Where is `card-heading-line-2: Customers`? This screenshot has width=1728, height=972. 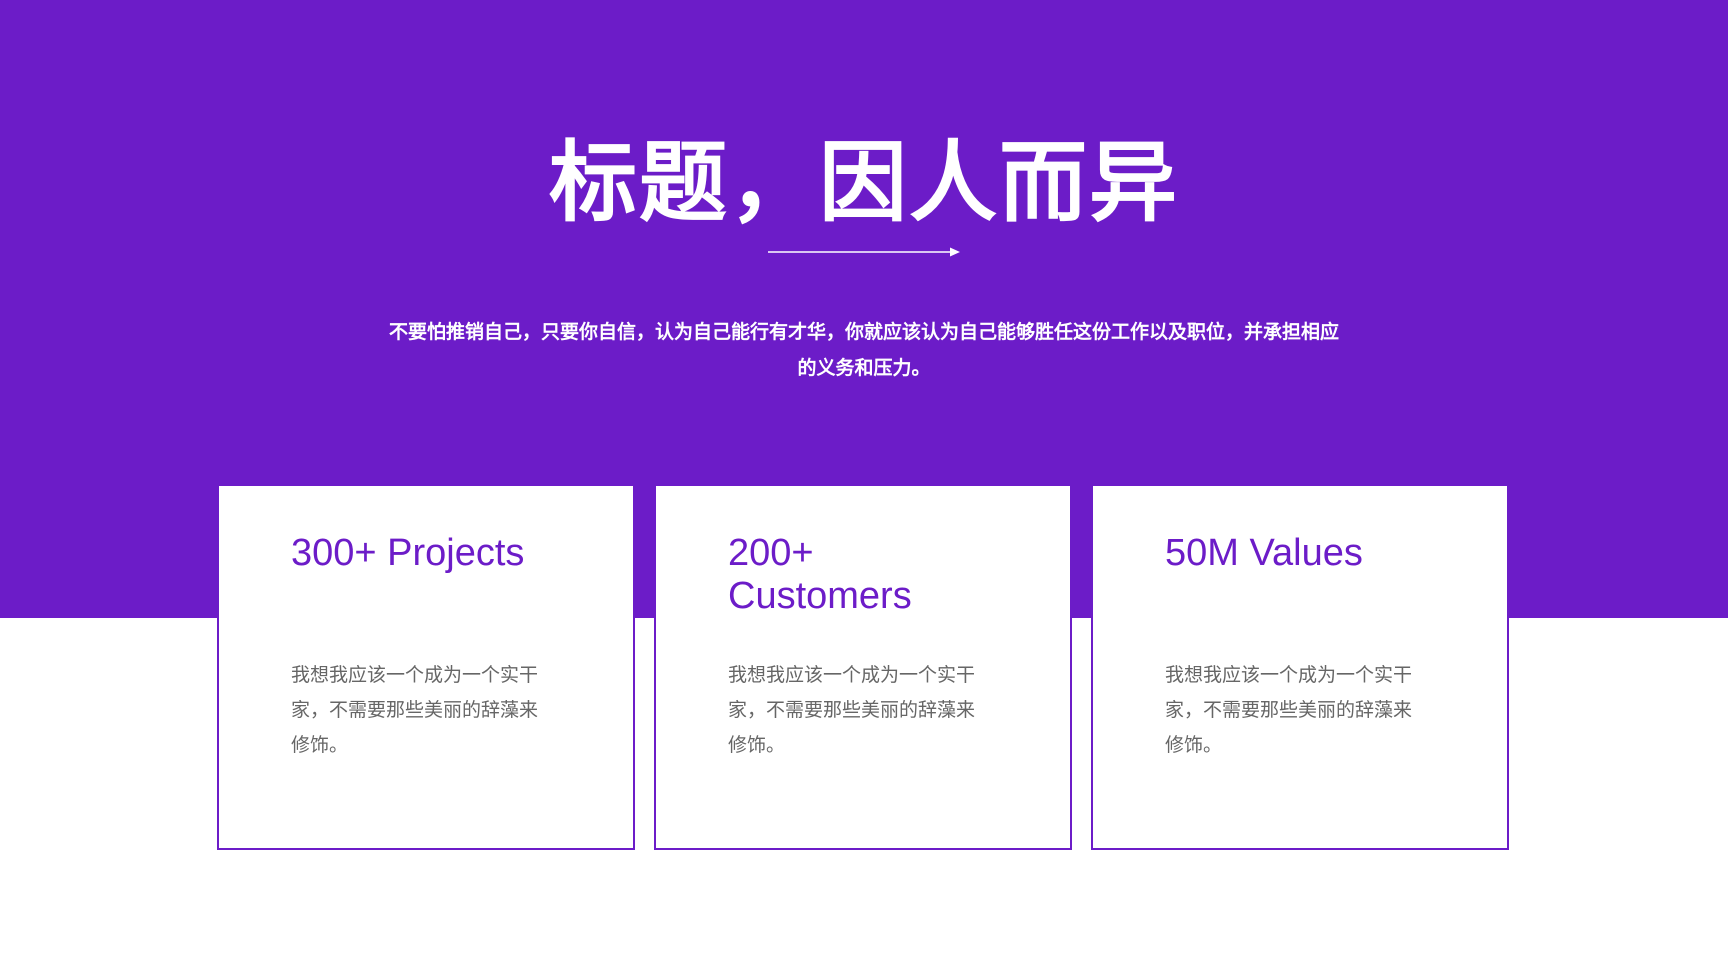
card-heading-line-2: Customers is located at coordinates (820, 596).